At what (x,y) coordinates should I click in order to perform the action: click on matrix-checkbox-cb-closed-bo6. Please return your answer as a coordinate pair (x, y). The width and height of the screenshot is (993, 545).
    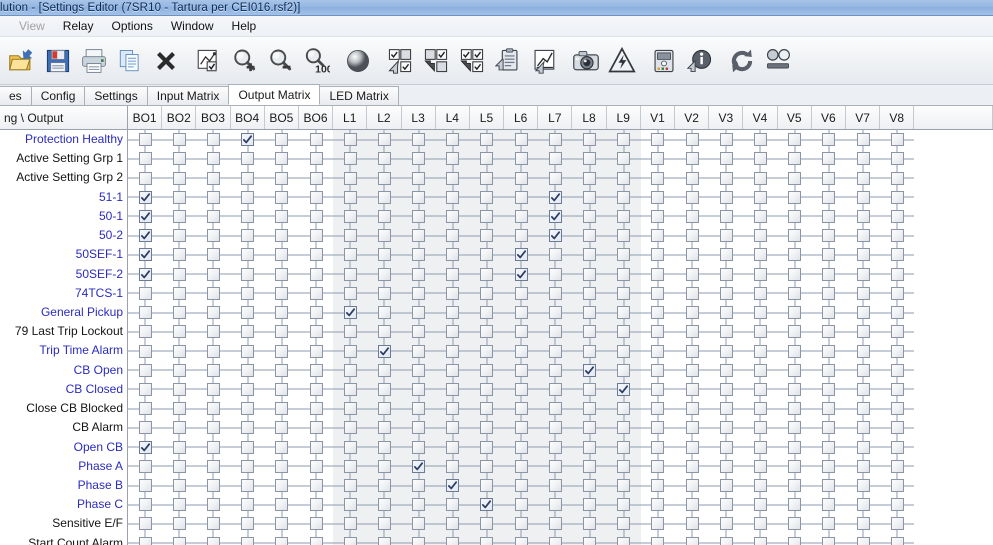
    Looking at the image, I should click on (316, 389).